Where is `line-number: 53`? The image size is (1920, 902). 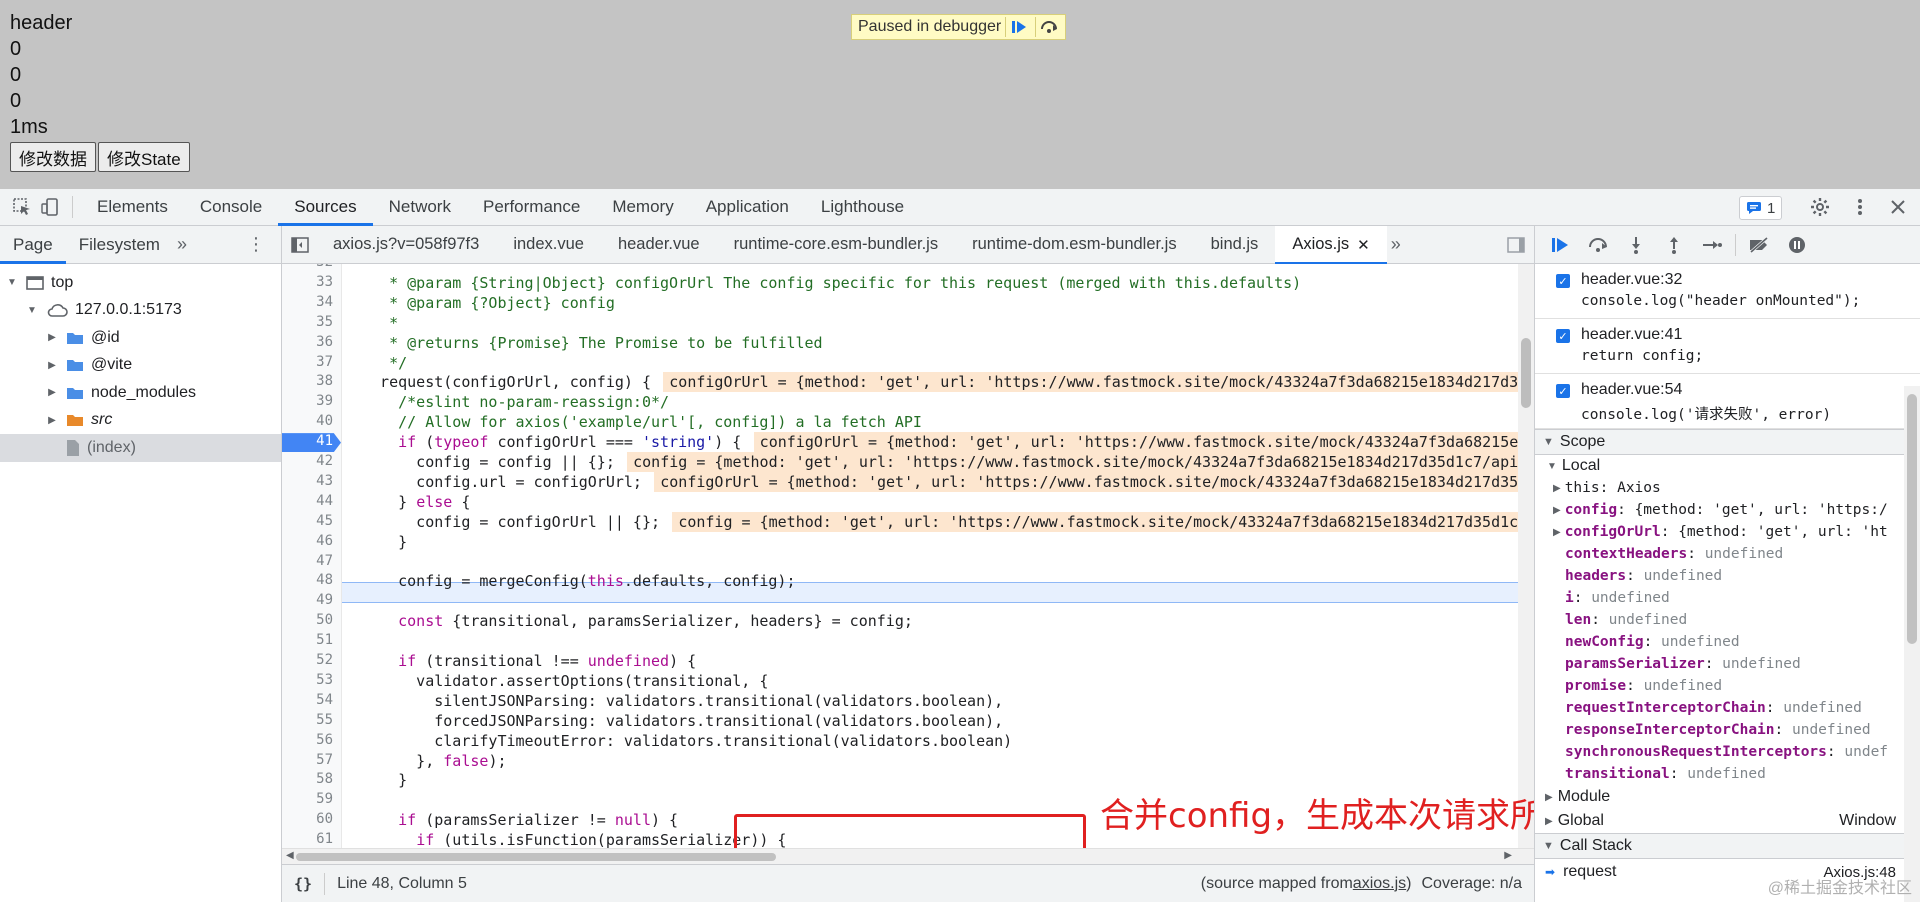 line-number: 53 is located at coordinates (308, 680).